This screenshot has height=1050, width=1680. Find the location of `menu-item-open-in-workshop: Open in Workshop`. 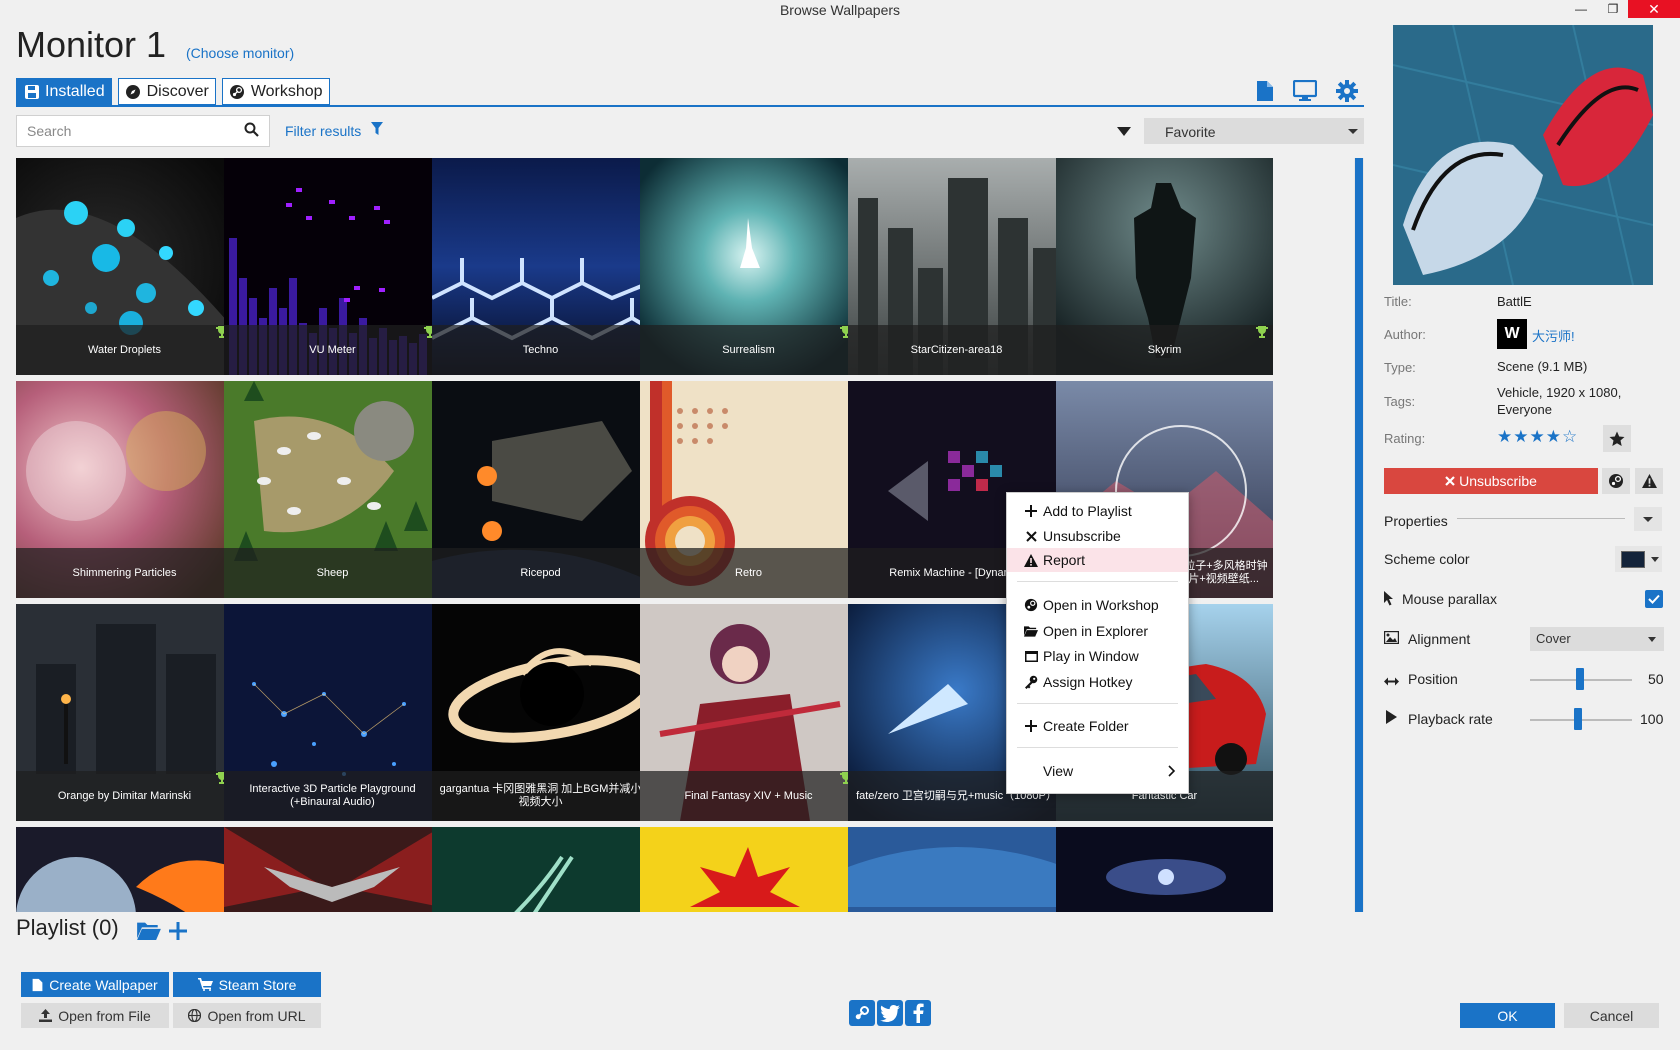

menu-item-open-in-workshop: Open in Workshop is located at coordinates (1097, 605).